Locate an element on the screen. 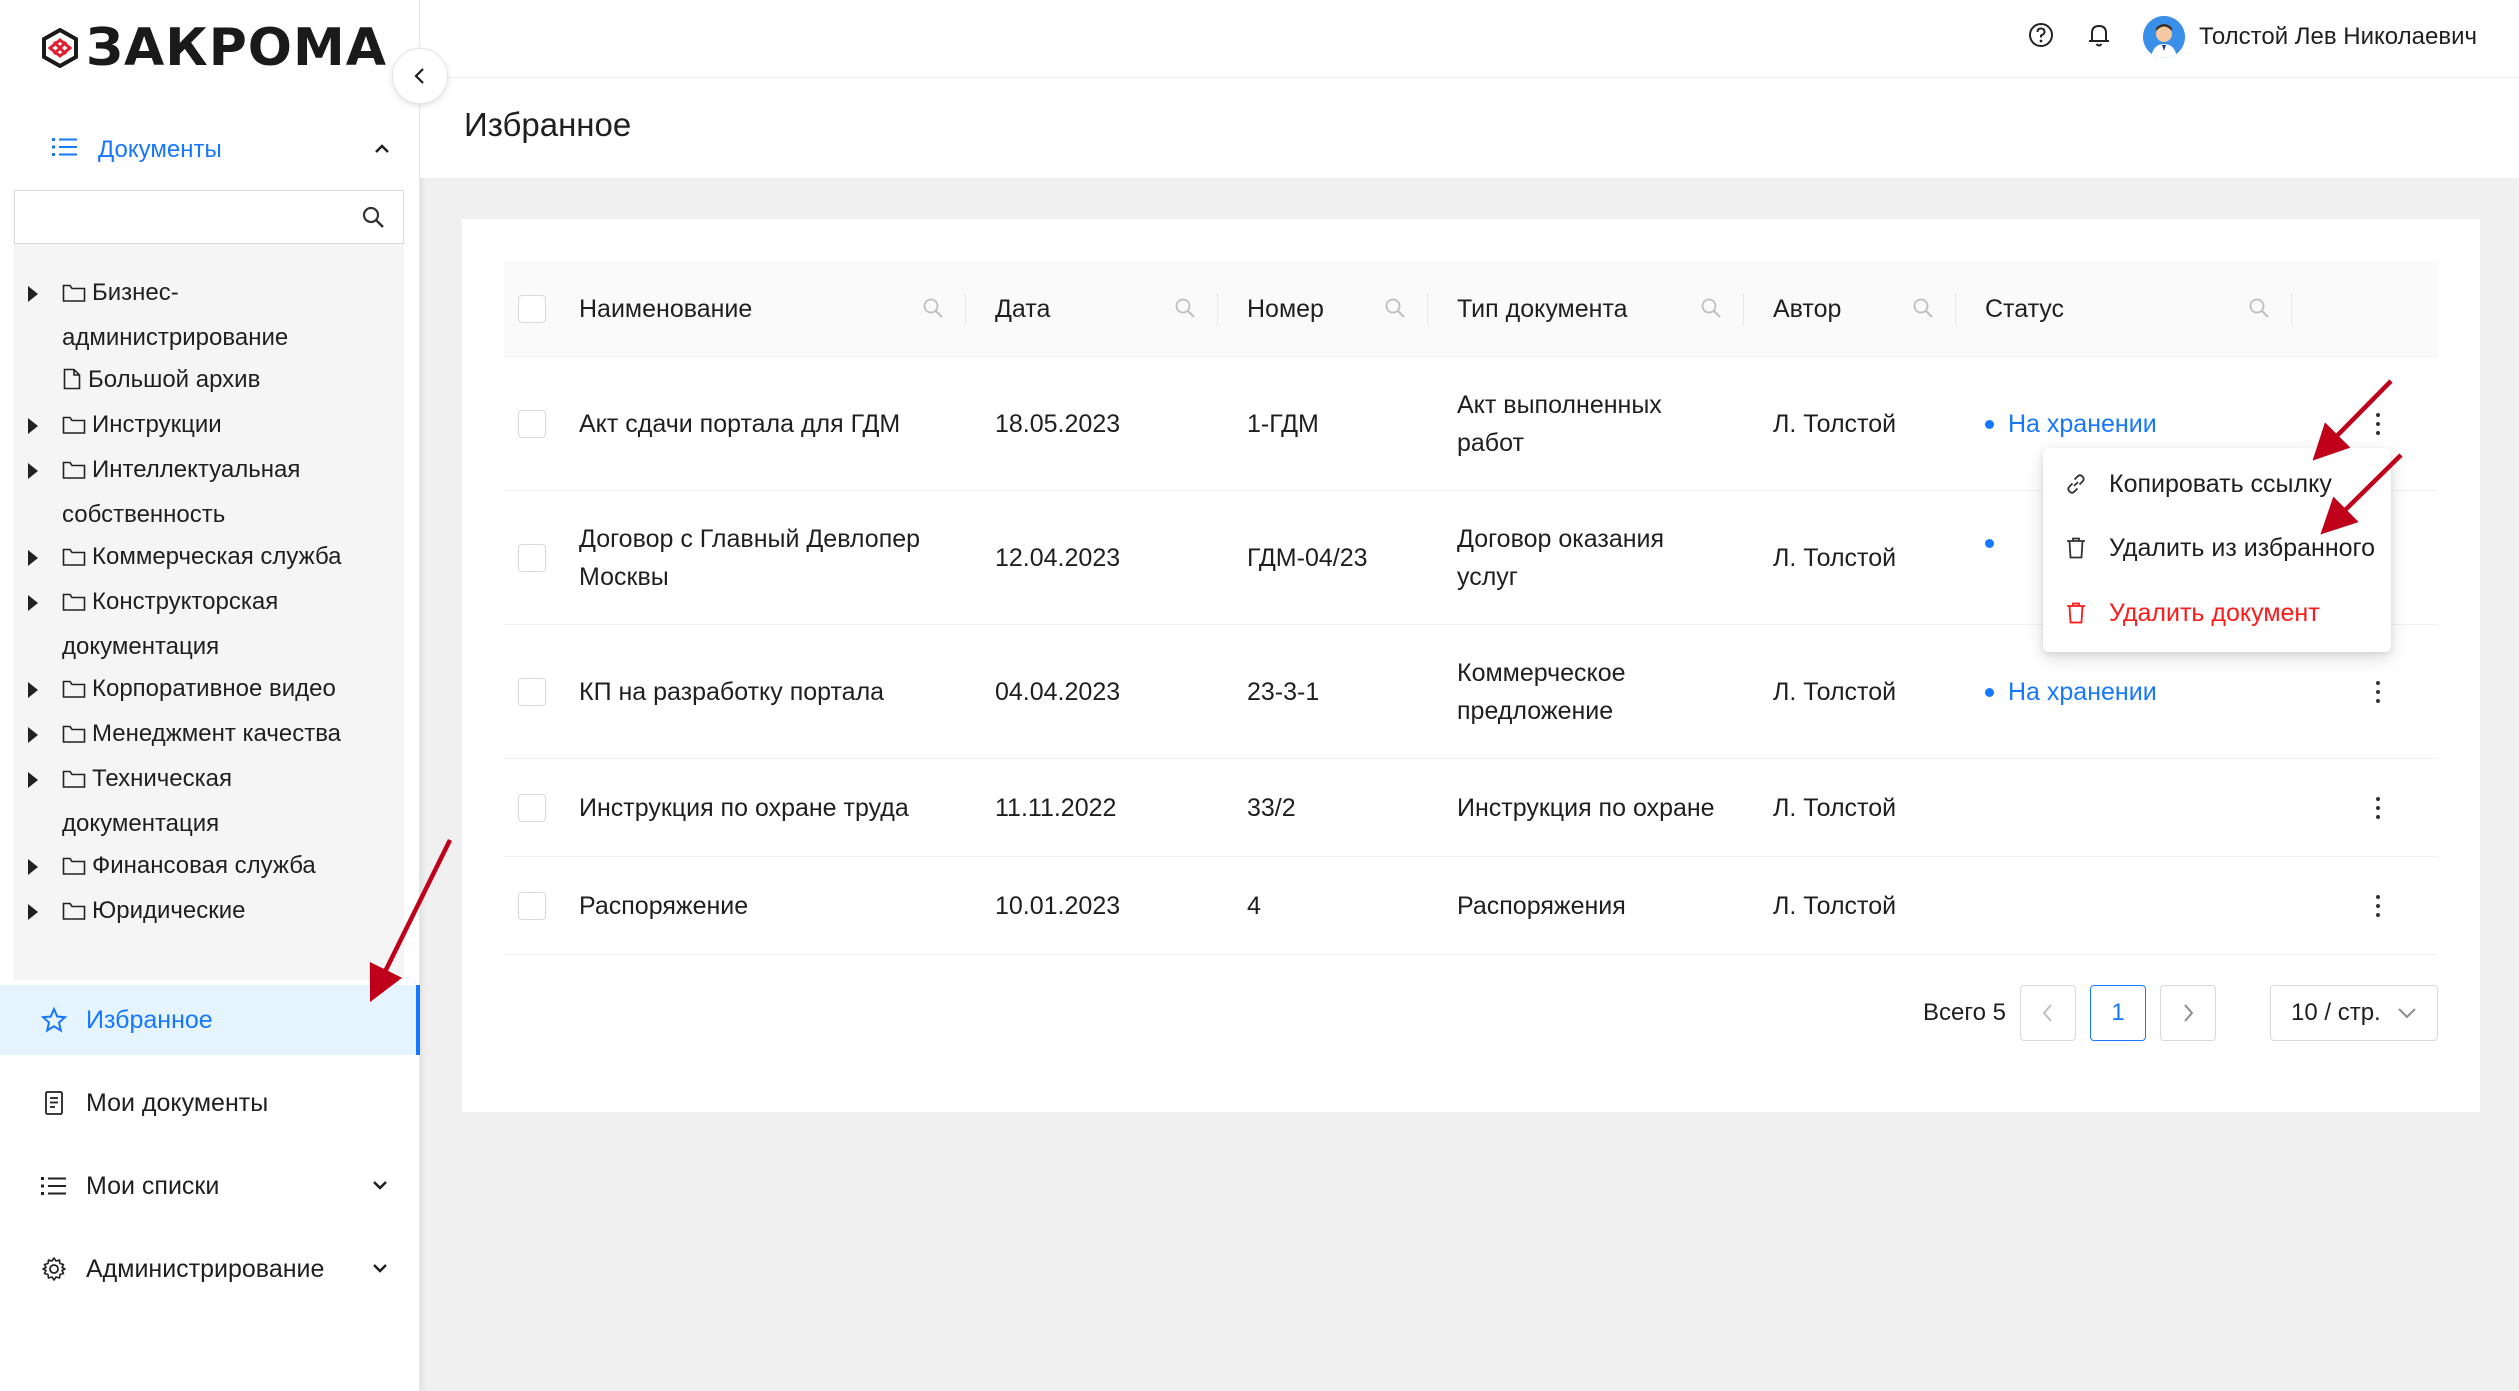  tree-item: Коммерческая служба is located at coordinates (209, 558).